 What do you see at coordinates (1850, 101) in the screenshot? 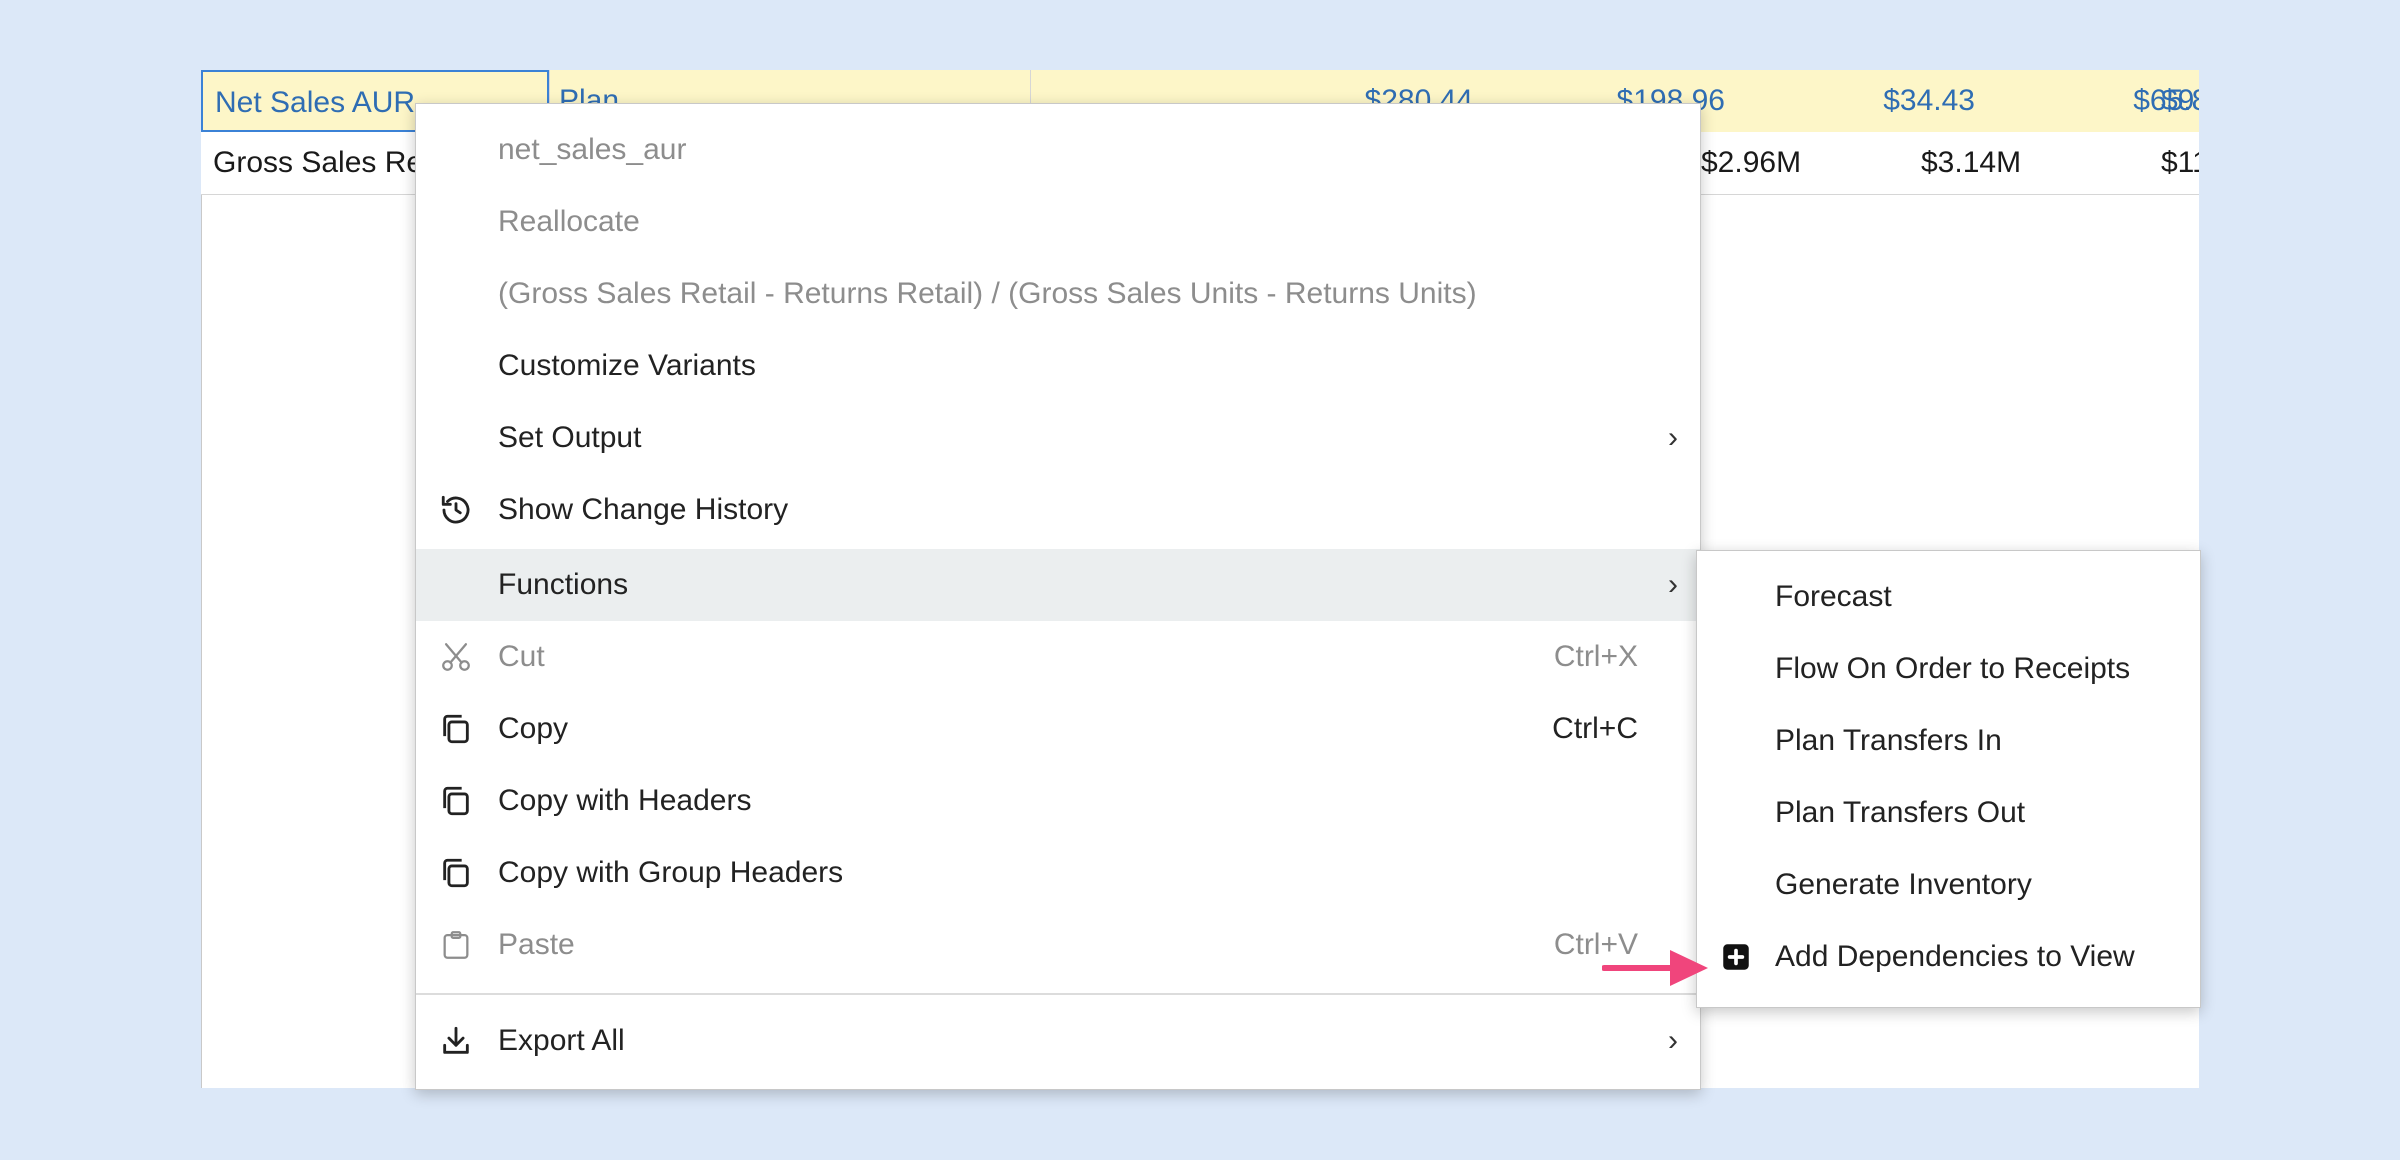
I see `value-cell: $34.43` at bounding box center [1850, 101].